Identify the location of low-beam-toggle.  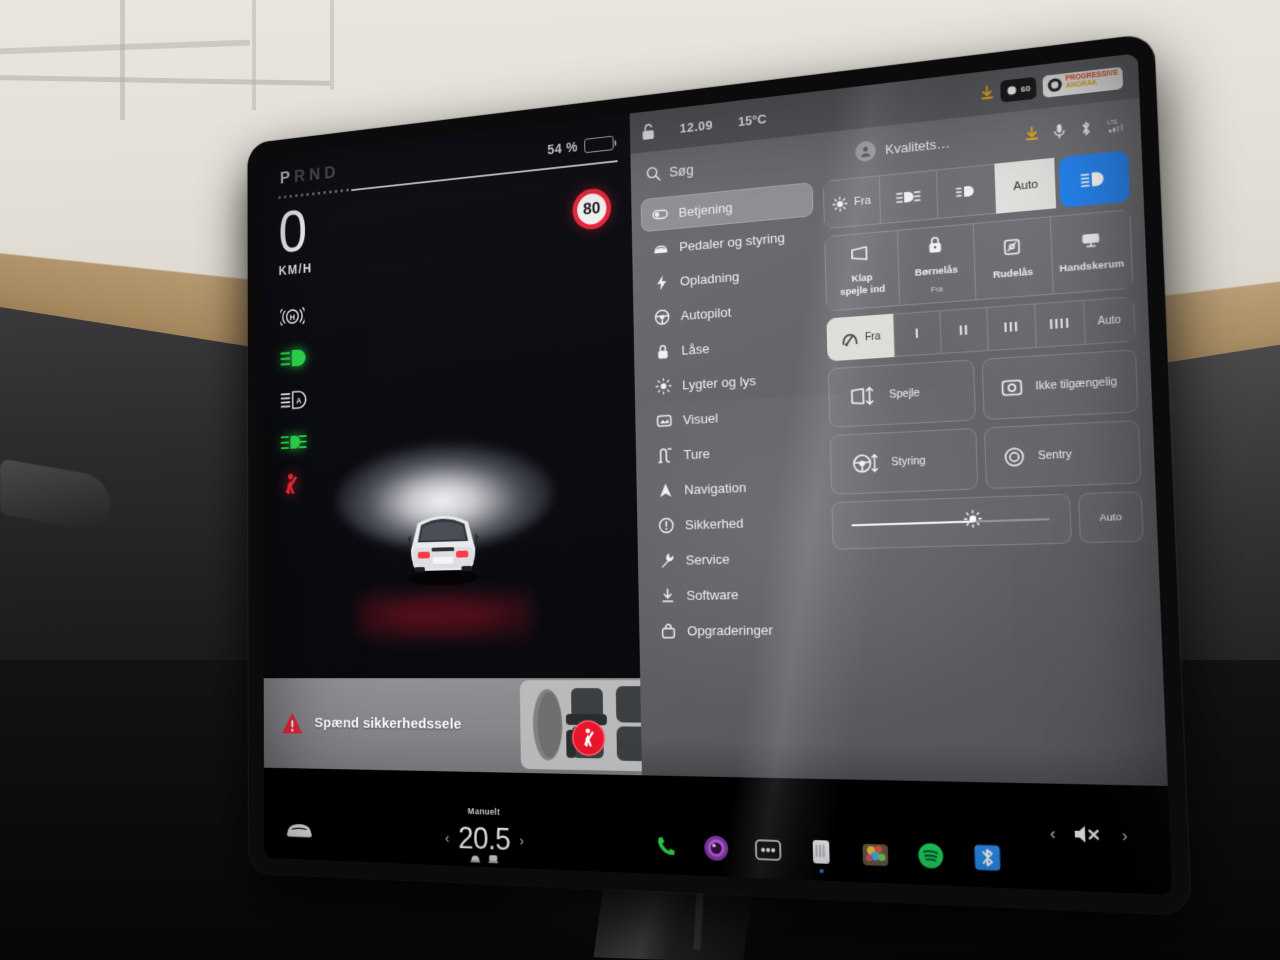
(1094, 179).